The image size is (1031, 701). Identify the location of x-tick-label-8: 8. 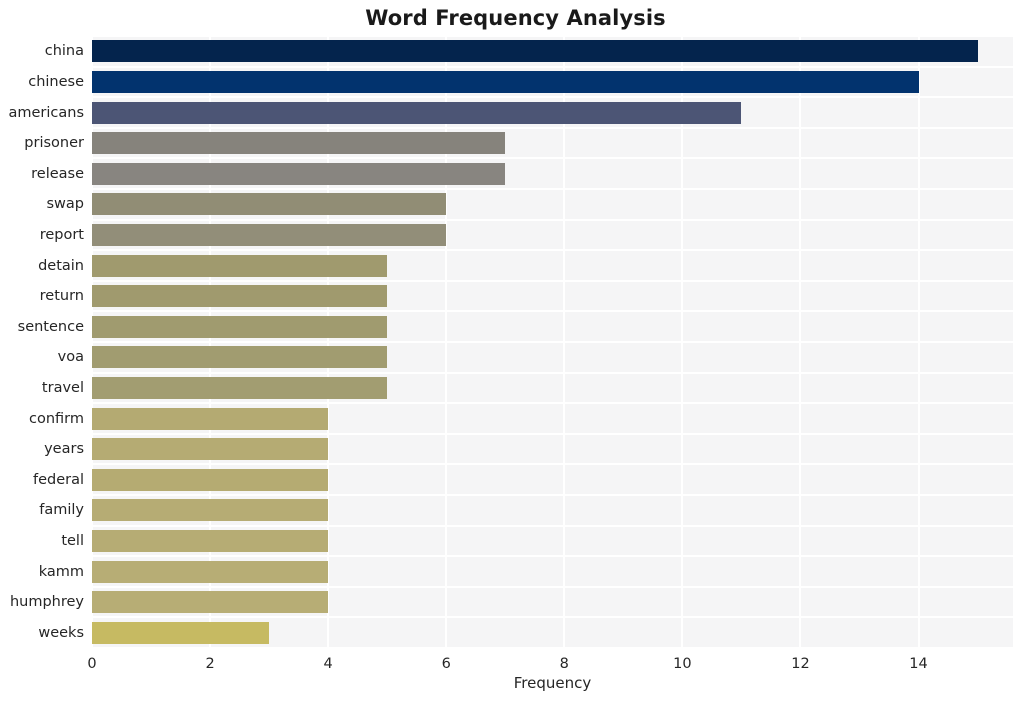
(564, 664).